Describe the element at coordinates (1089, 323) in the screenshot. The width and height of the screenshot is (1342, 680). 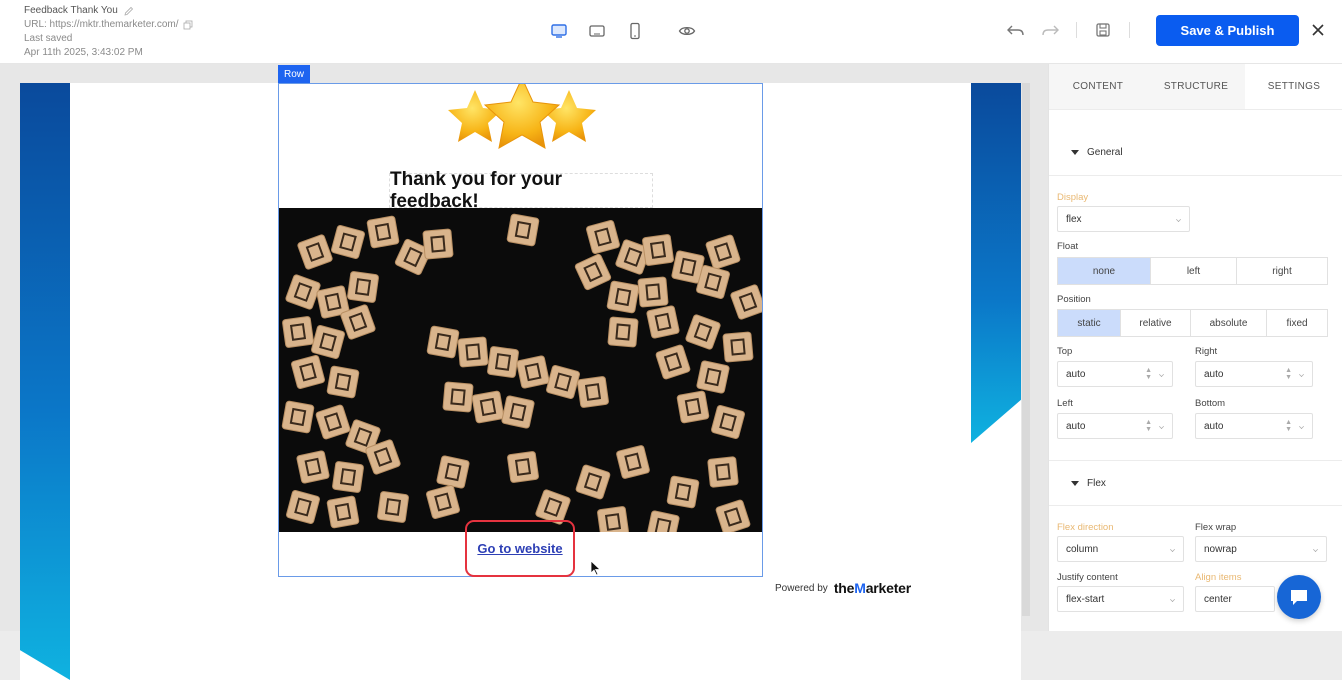
I see `position-static-option: static` at that location.